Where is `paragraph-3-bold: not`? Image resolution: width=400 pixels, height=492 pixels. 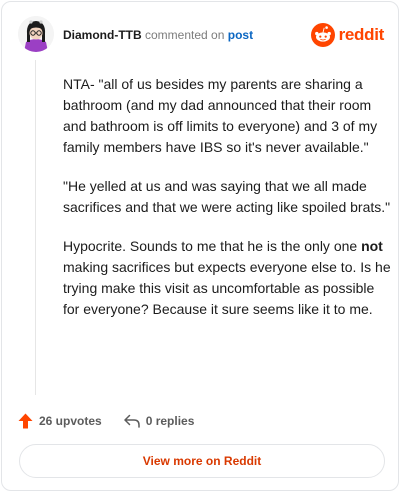 paragraph-3-bold: not is located at coordinates (372, 246).